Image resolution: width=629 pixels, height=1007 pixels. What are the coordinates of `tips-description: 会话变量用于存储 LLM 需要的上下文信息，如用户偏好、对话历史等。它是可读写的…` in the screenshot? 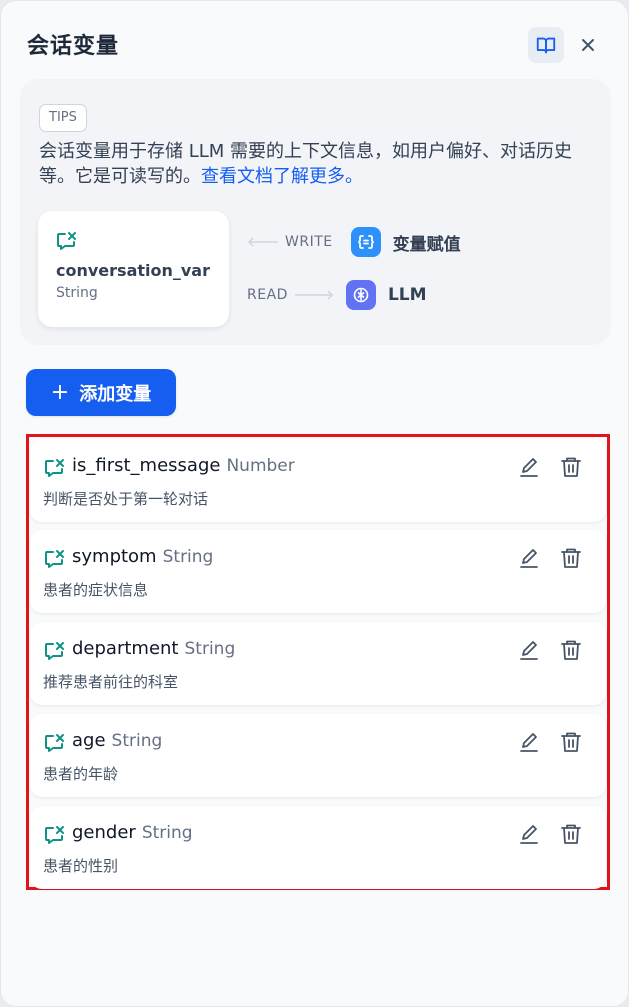 It's located at (314, 164).